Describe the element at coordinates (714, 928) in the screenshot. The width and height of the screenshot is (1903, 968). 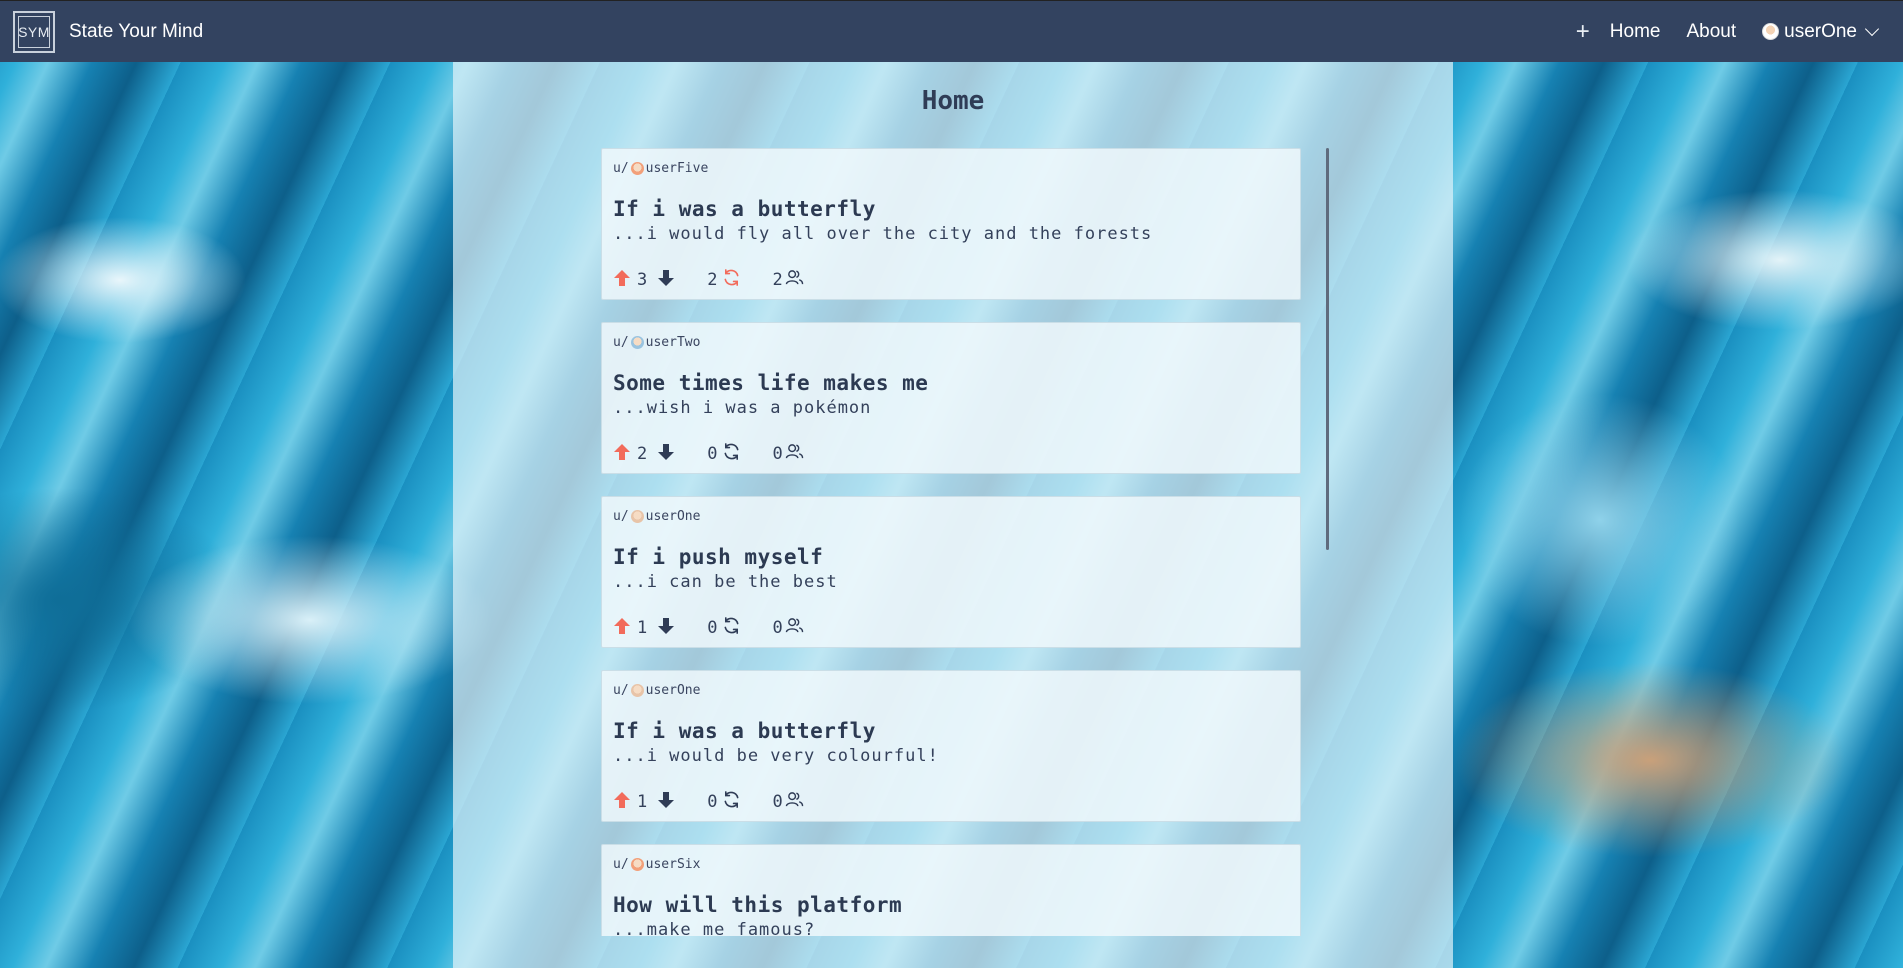
I see `post-body: ...make me famous?` at that location.